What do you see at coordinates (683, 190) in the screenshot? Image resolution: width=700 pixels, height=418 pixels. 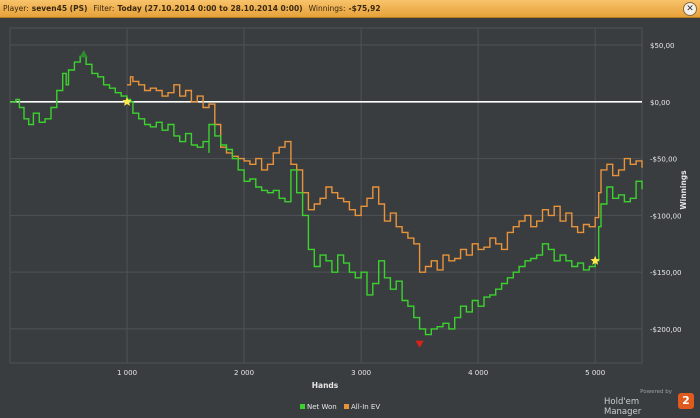 I see `y-axis-label: Winnings` at bounding box center [683, 190].